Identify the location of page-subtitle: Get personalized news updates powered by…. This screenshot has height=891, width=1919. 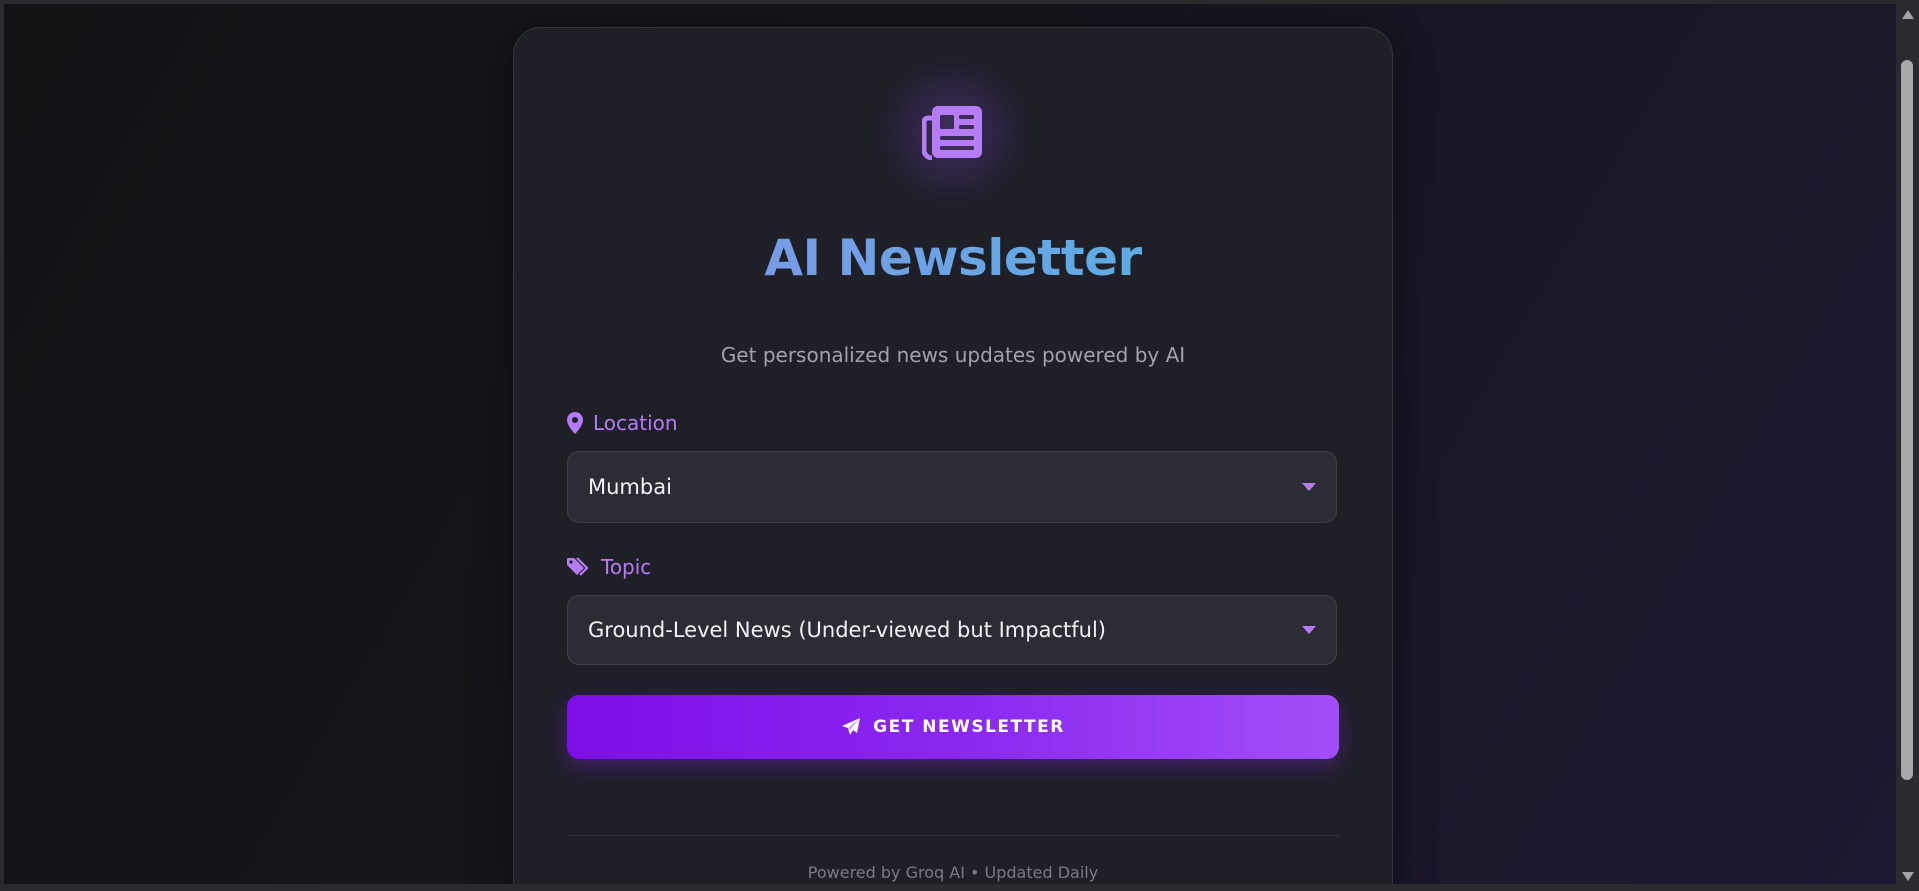
(953, 355).